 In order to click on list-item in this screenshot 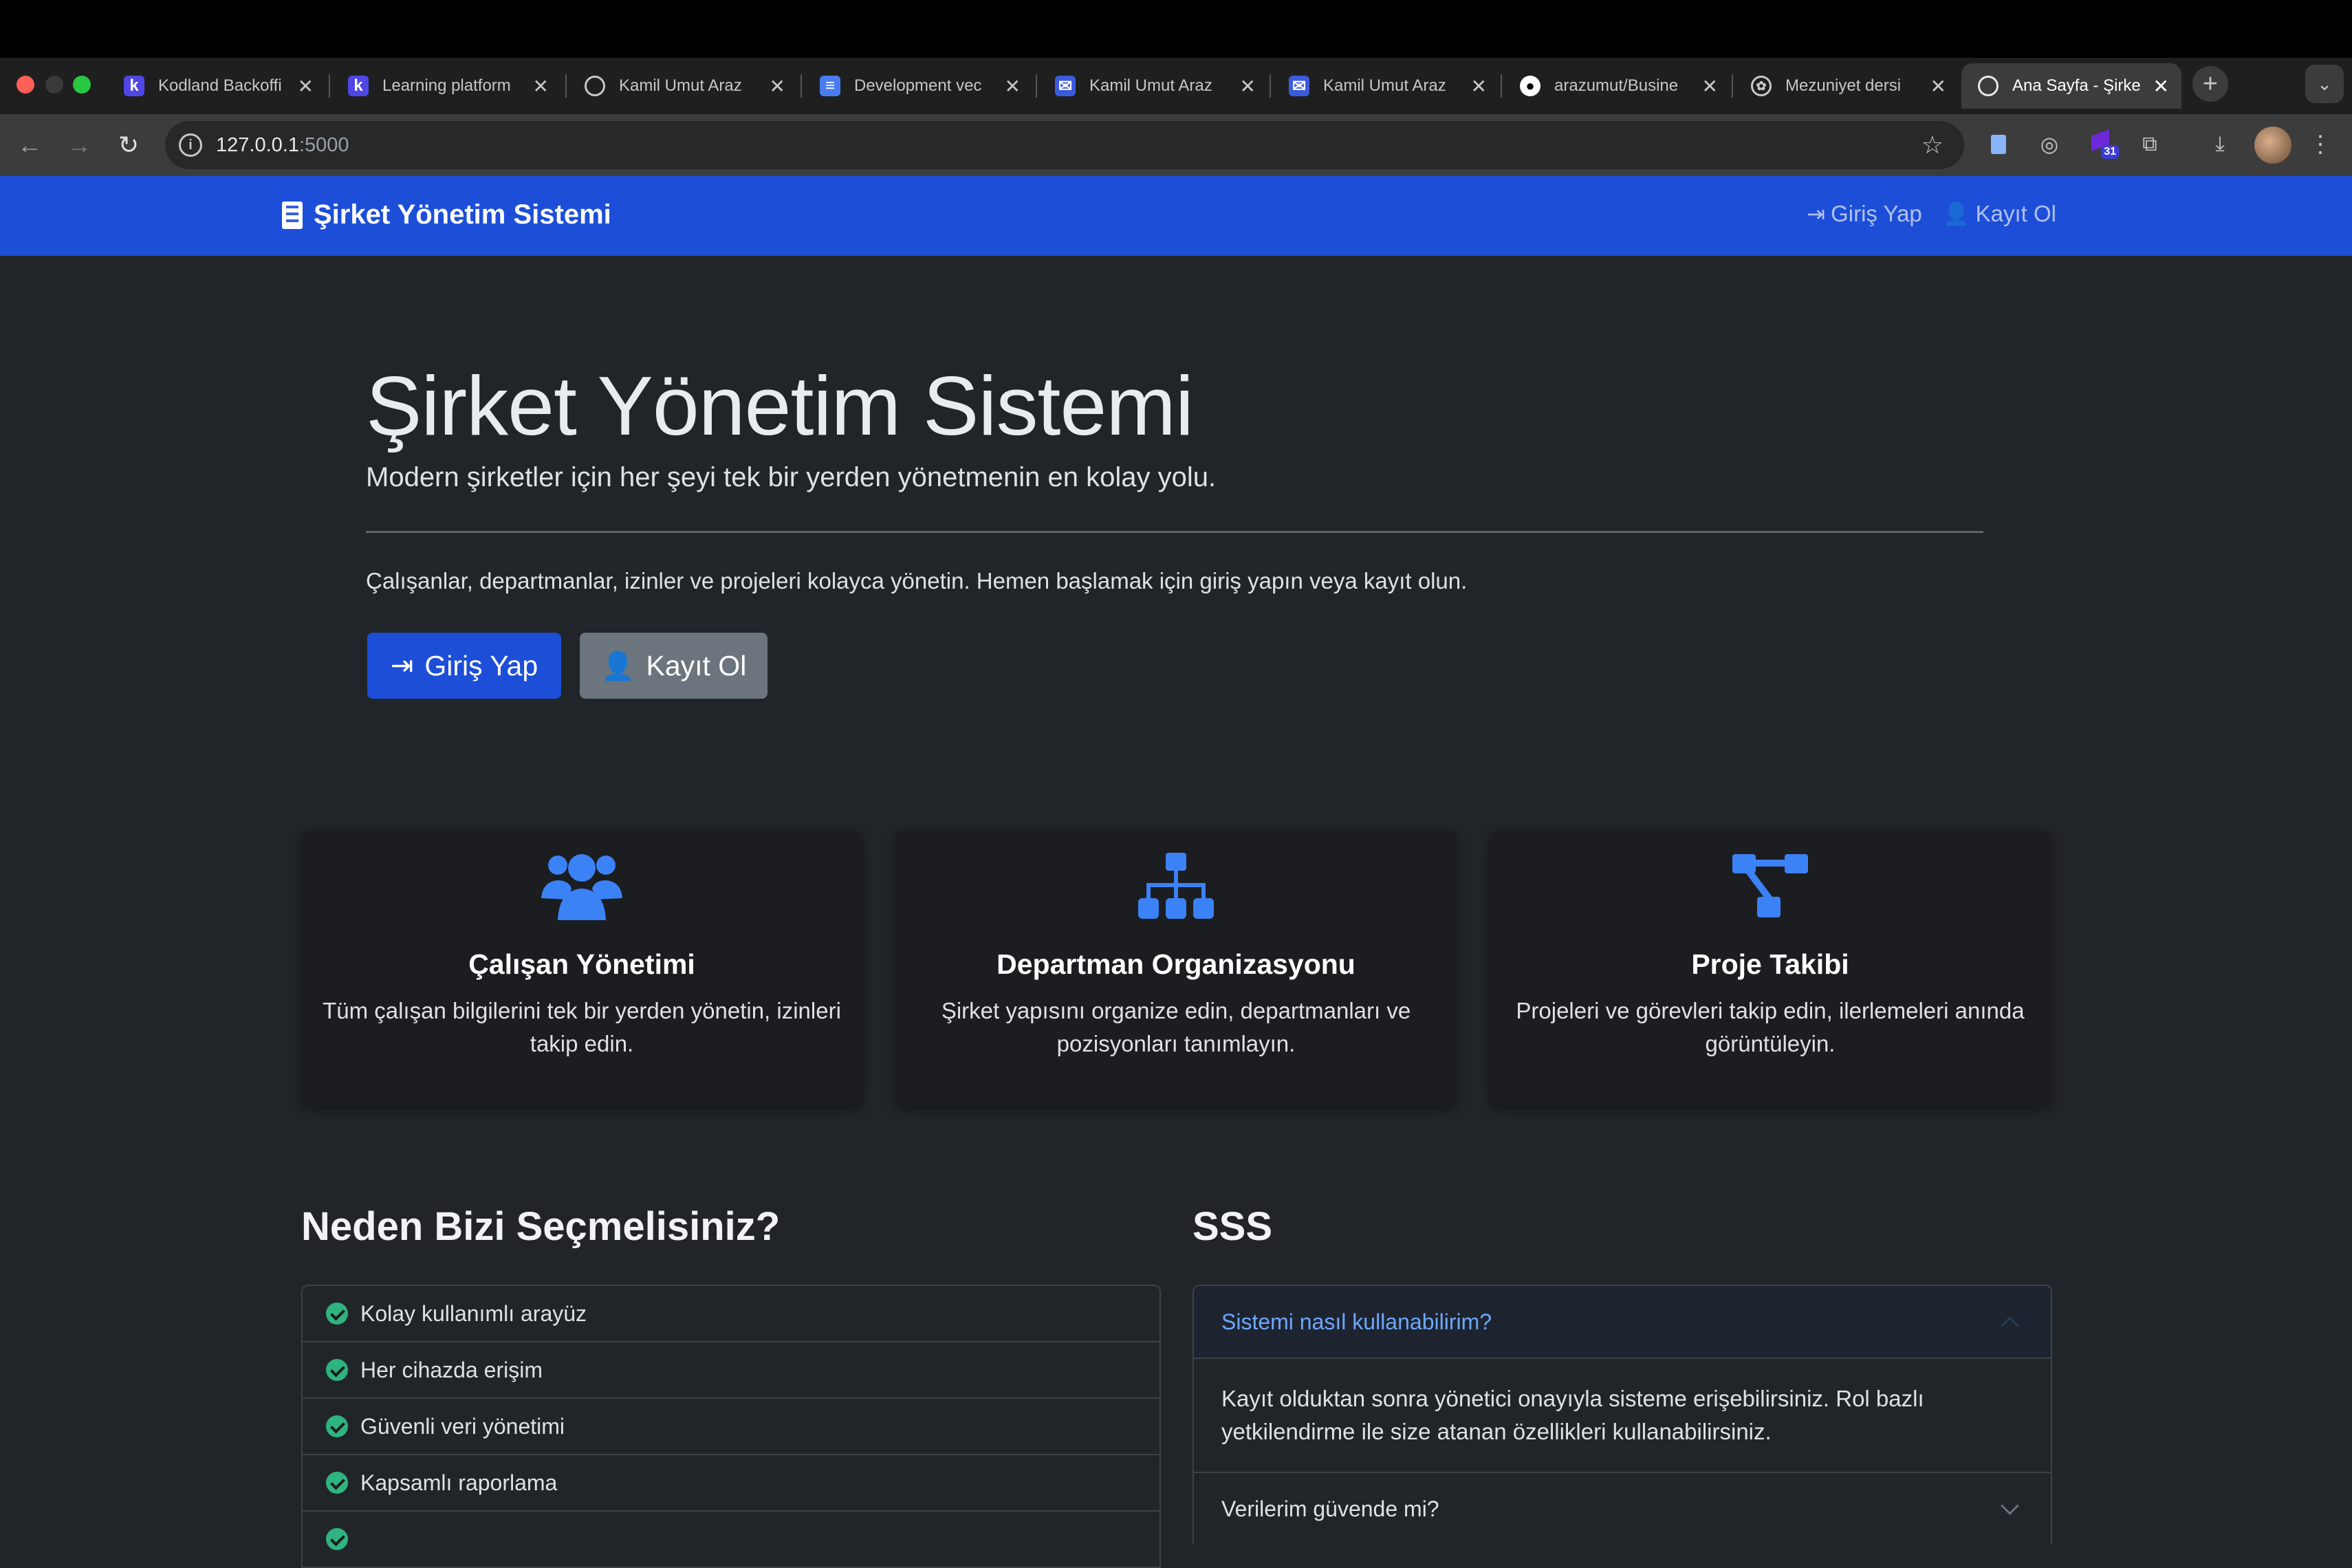, I will do `click(731, 1540)`.